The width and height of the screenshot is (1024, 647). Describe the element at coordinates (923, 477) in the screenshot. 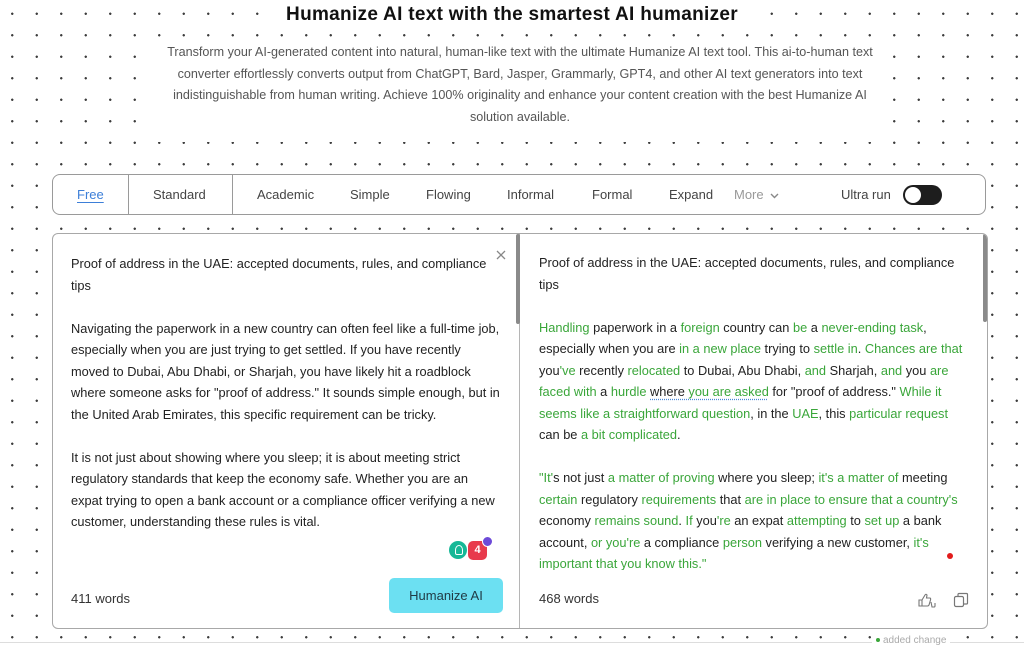

I see `unchanged-text: meeting` at that location.